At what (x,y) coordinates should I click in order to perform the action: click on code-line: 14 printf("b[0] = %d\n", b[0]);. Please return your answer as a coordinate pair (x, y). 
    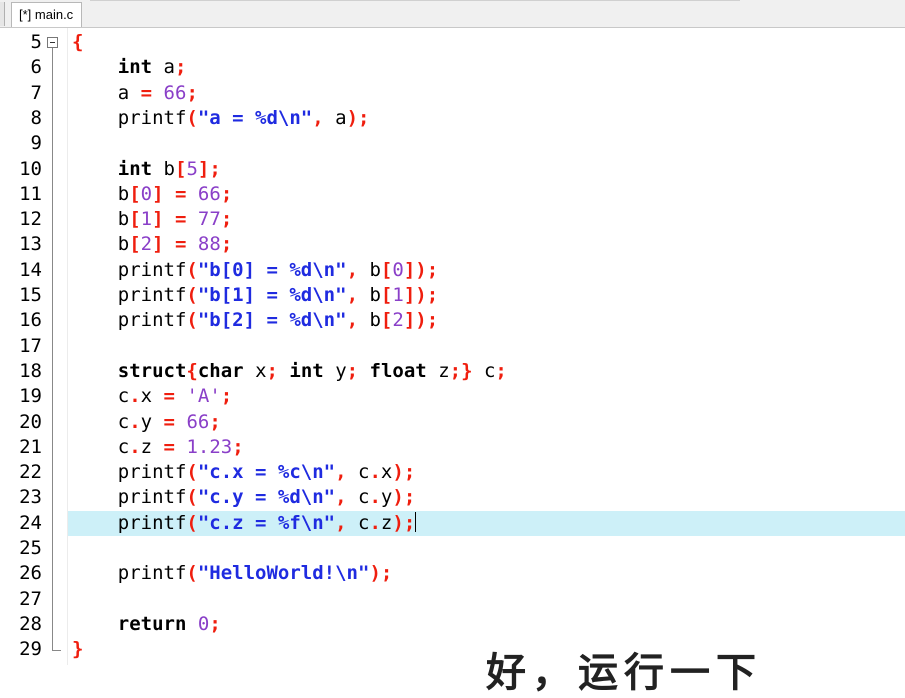
    Looking at the image, I should click on (452, 270).